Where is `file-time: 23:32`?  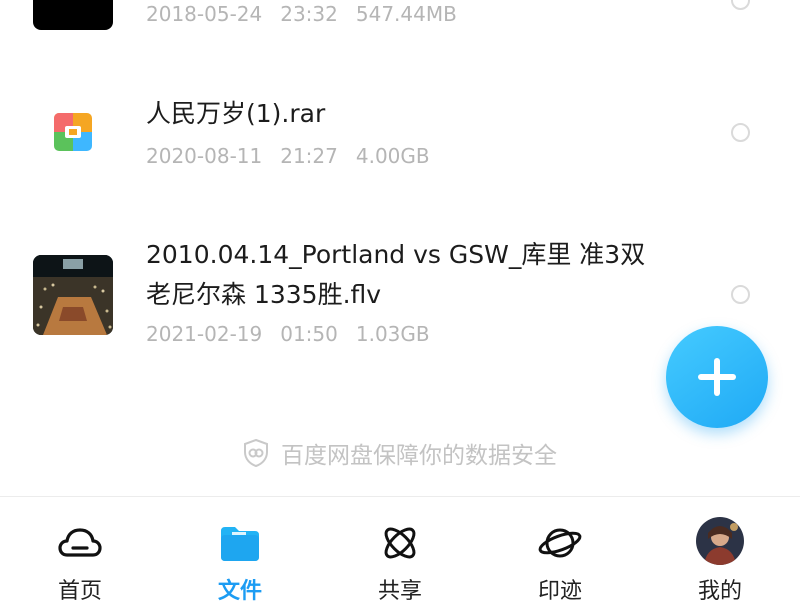 file-time: 23:32 is located at coordinates (309, 14).